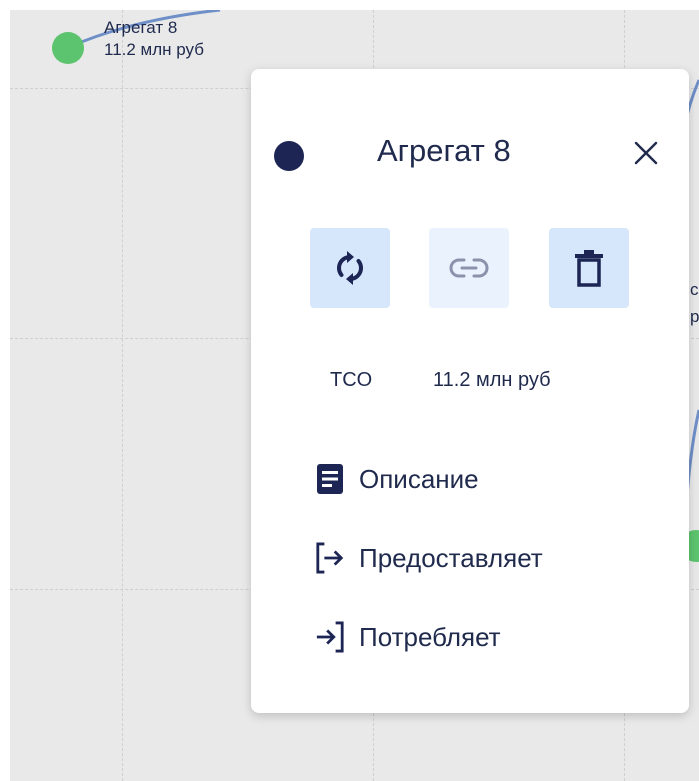 This screenshot has height=781, width=699. I want to click on consumes-icon, so click(330, 637).